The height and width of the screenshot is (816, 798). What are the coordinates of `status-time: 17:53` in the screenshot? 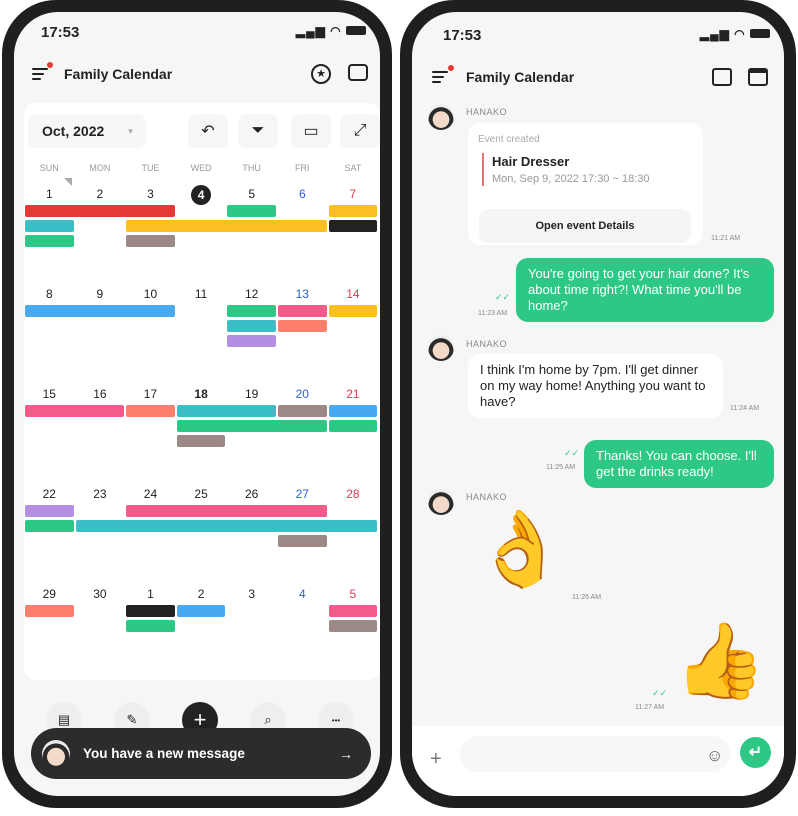 It's located at (60, 32).